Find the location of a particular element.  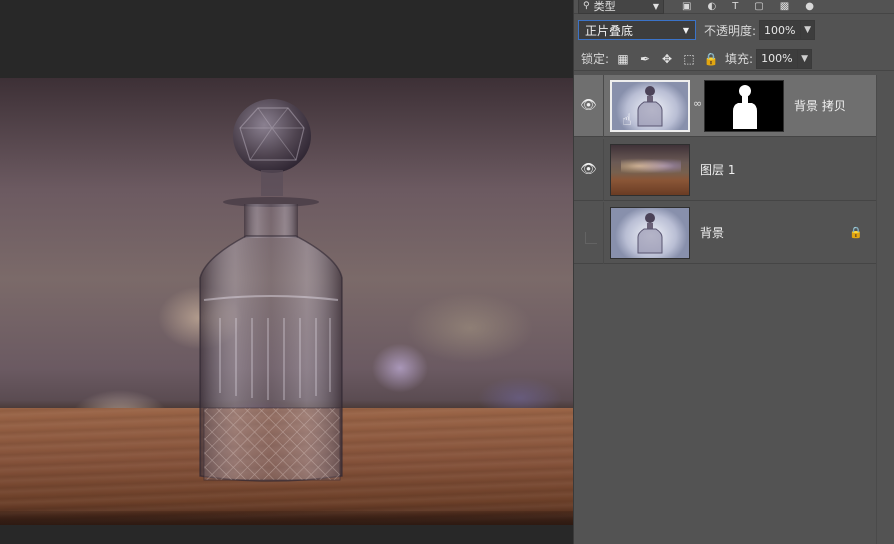

lock-label: 锁定: is located at coordinates (595, 59).